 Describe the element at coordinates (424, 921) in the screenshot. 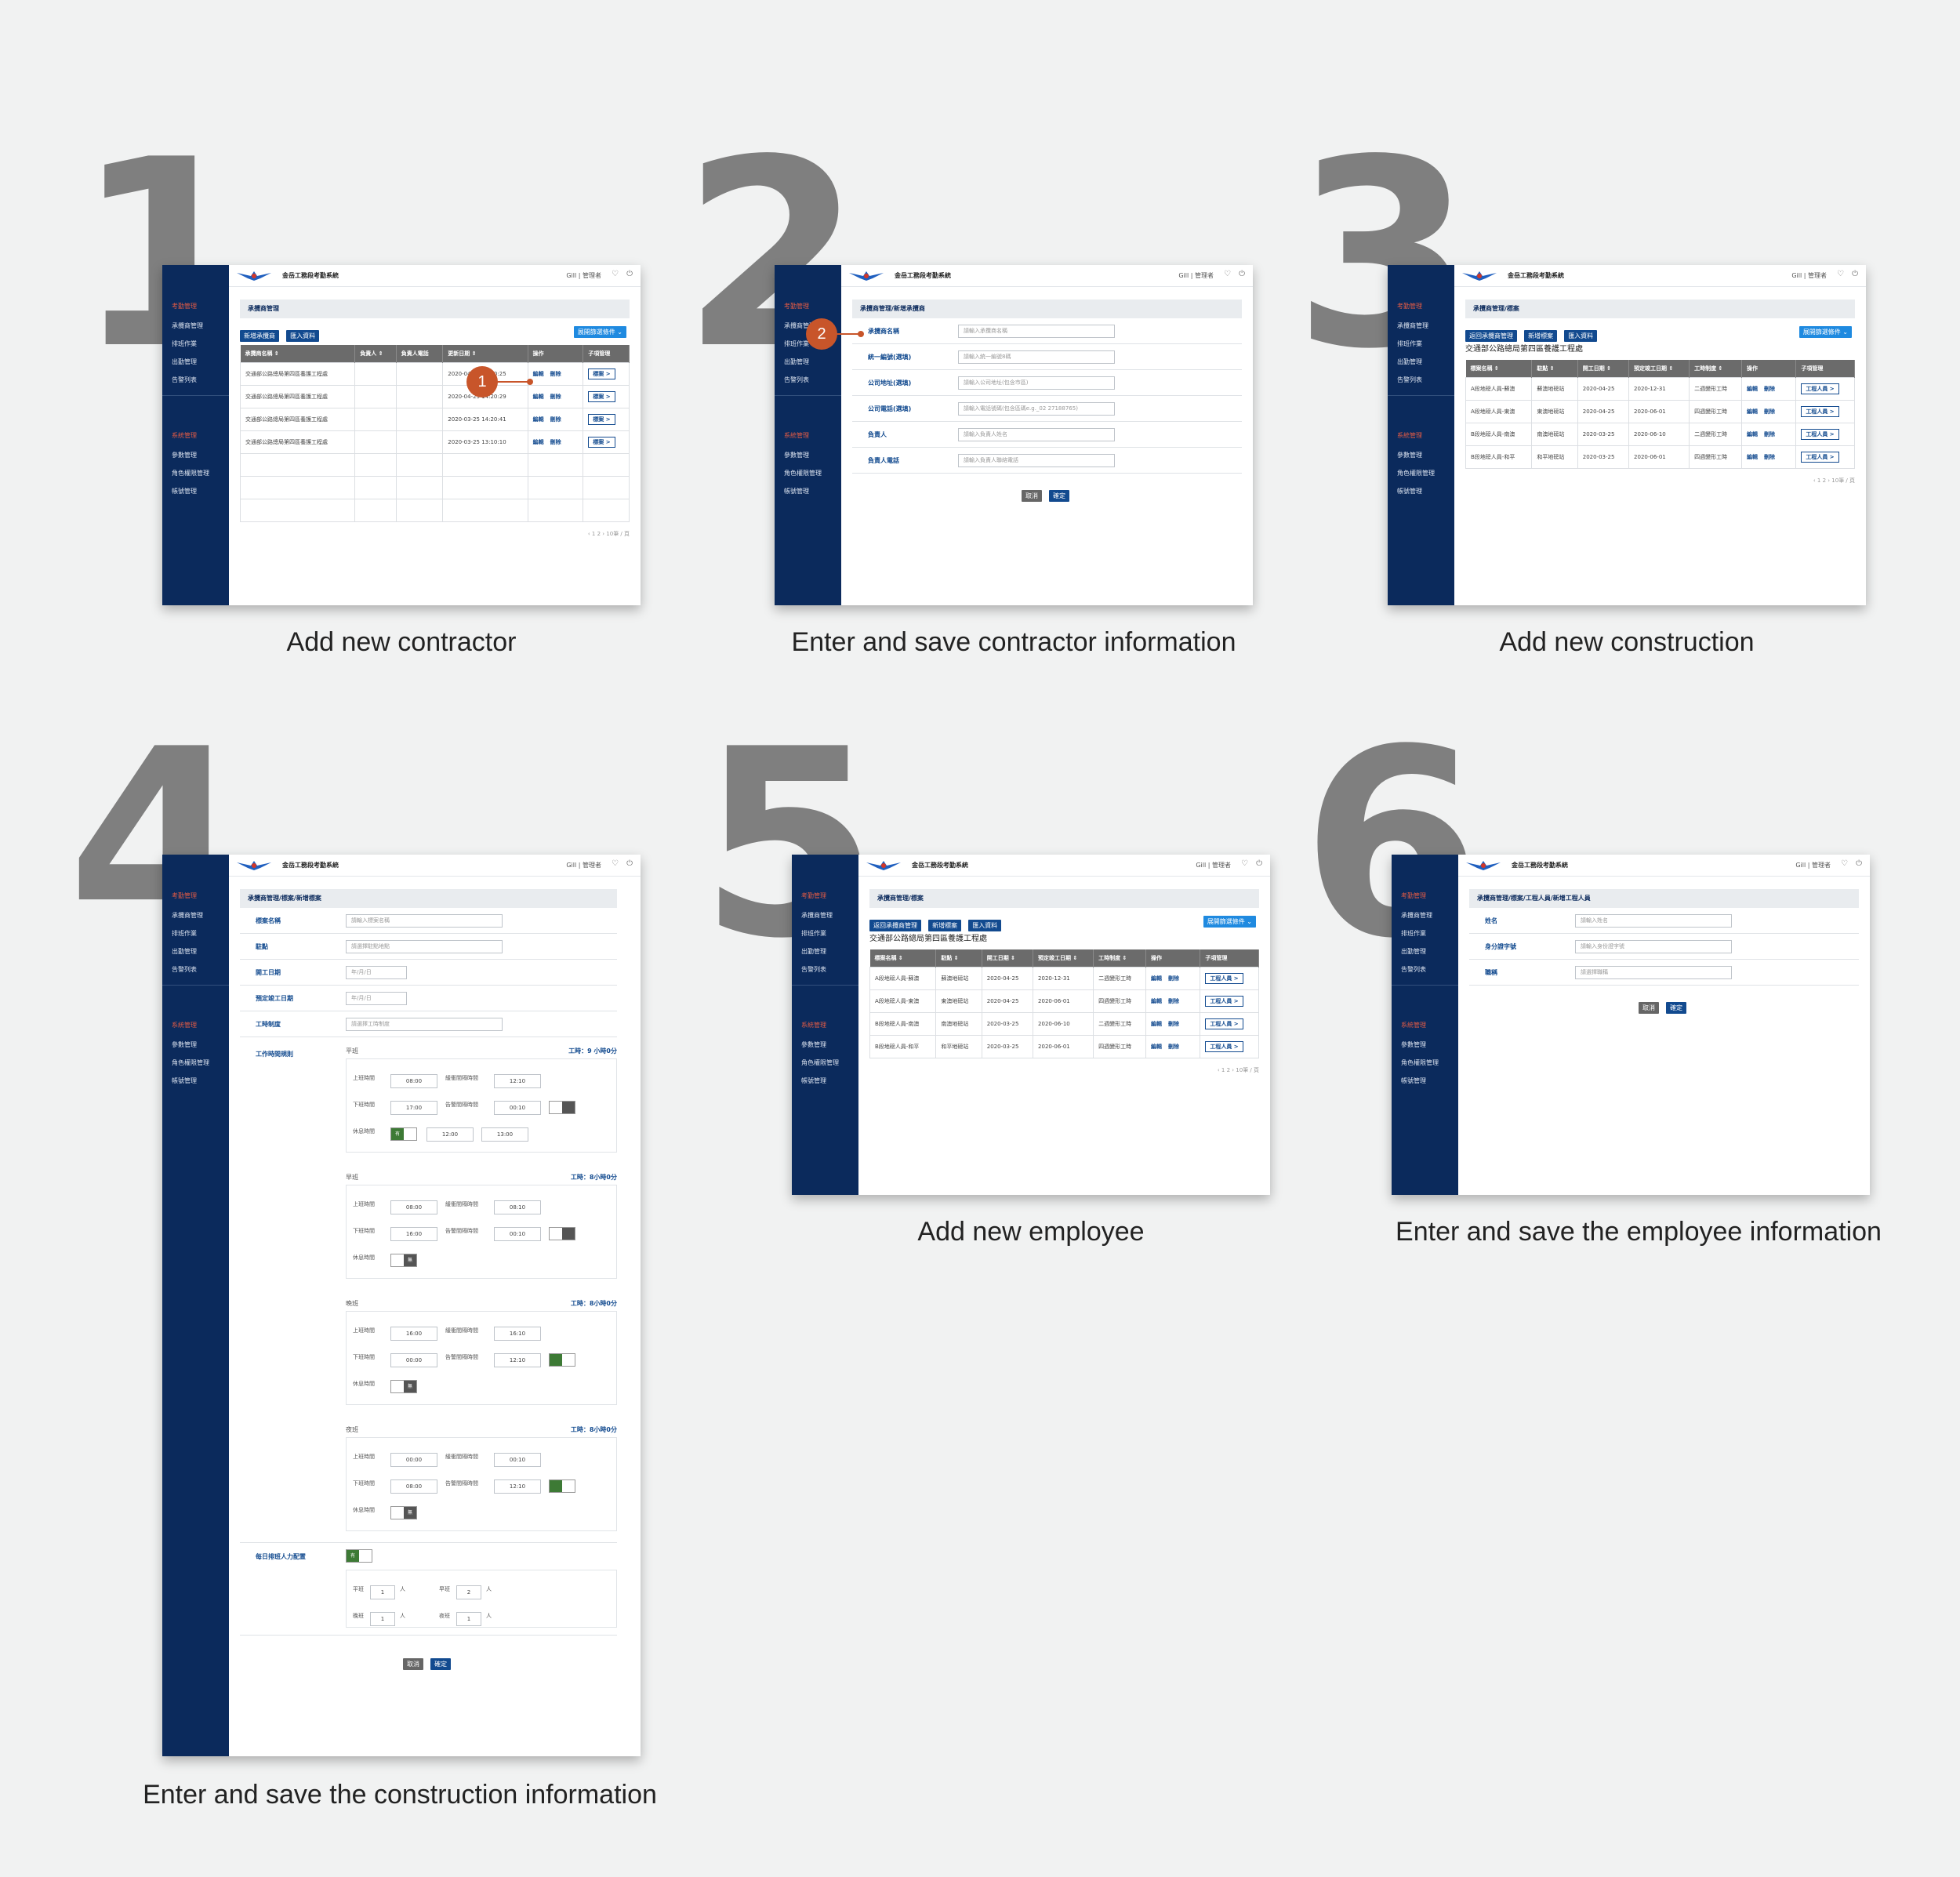

I see `project-name-input: 請輸入標案名稱` at that location.